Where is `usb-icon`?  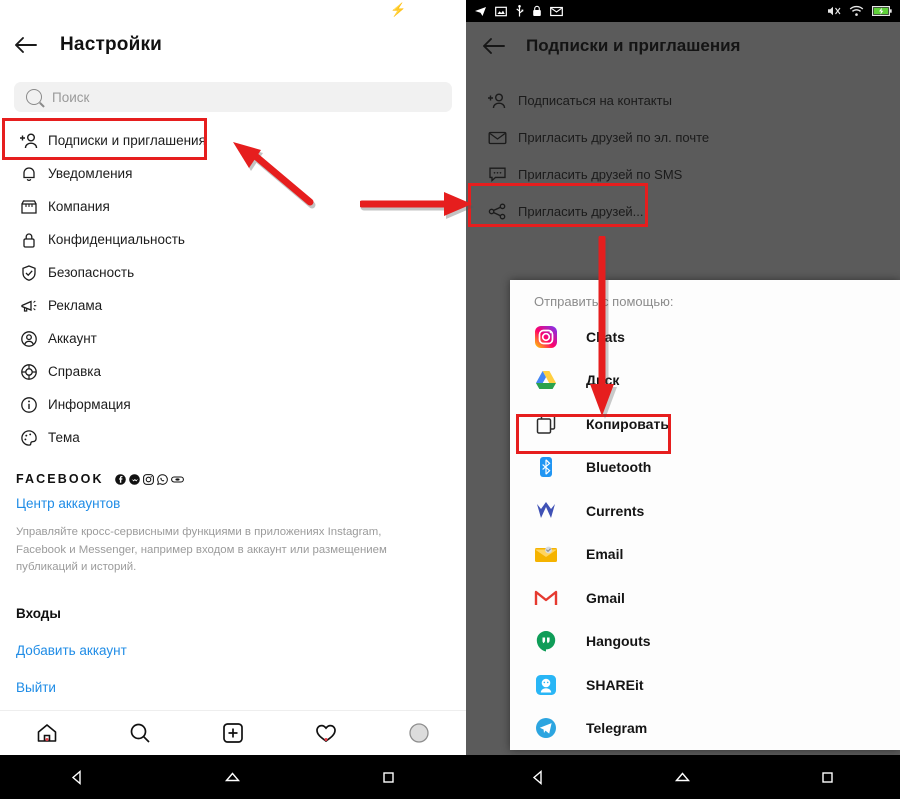
usb-icon is located at coordinates (519, 11).